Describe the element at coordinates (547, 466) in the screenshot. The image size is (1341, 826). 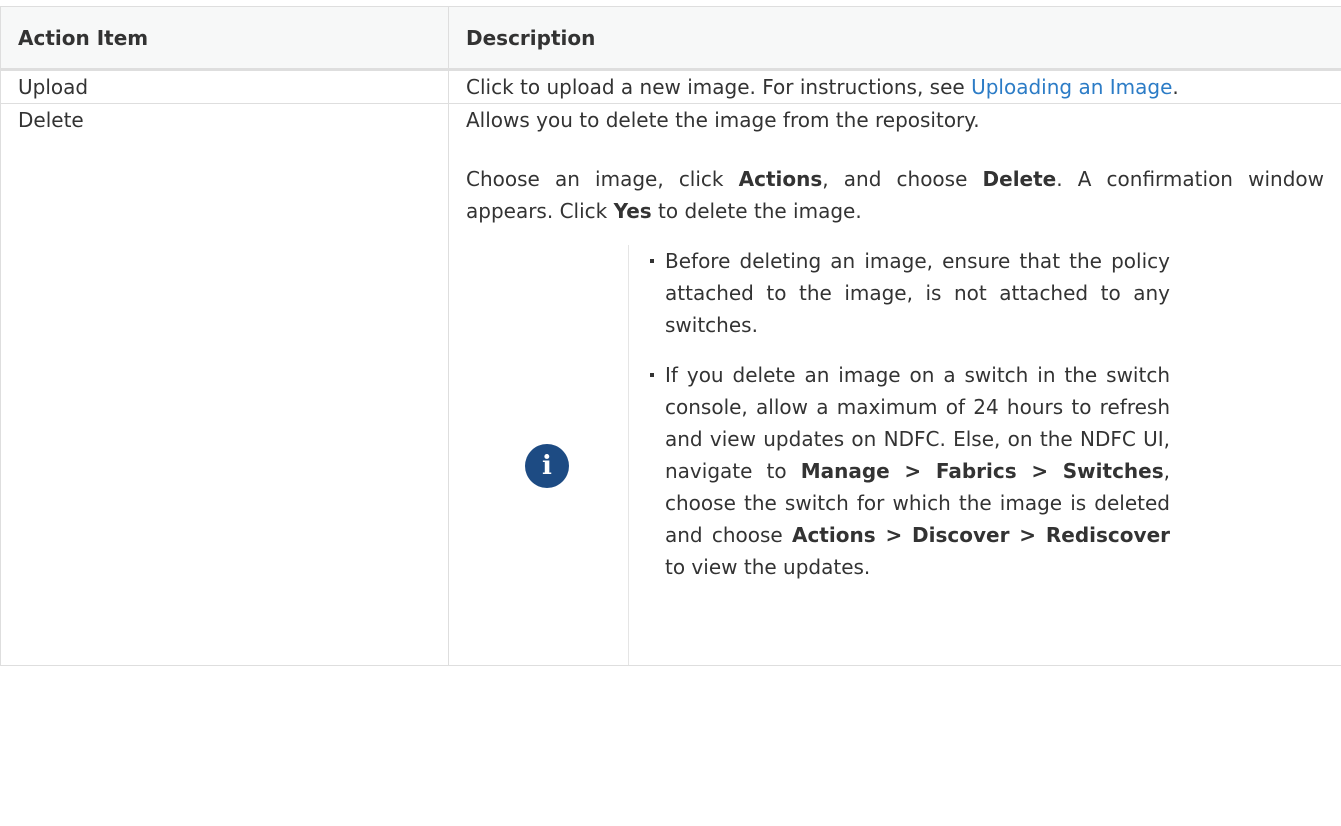
I see `info-icon: i` at that location.